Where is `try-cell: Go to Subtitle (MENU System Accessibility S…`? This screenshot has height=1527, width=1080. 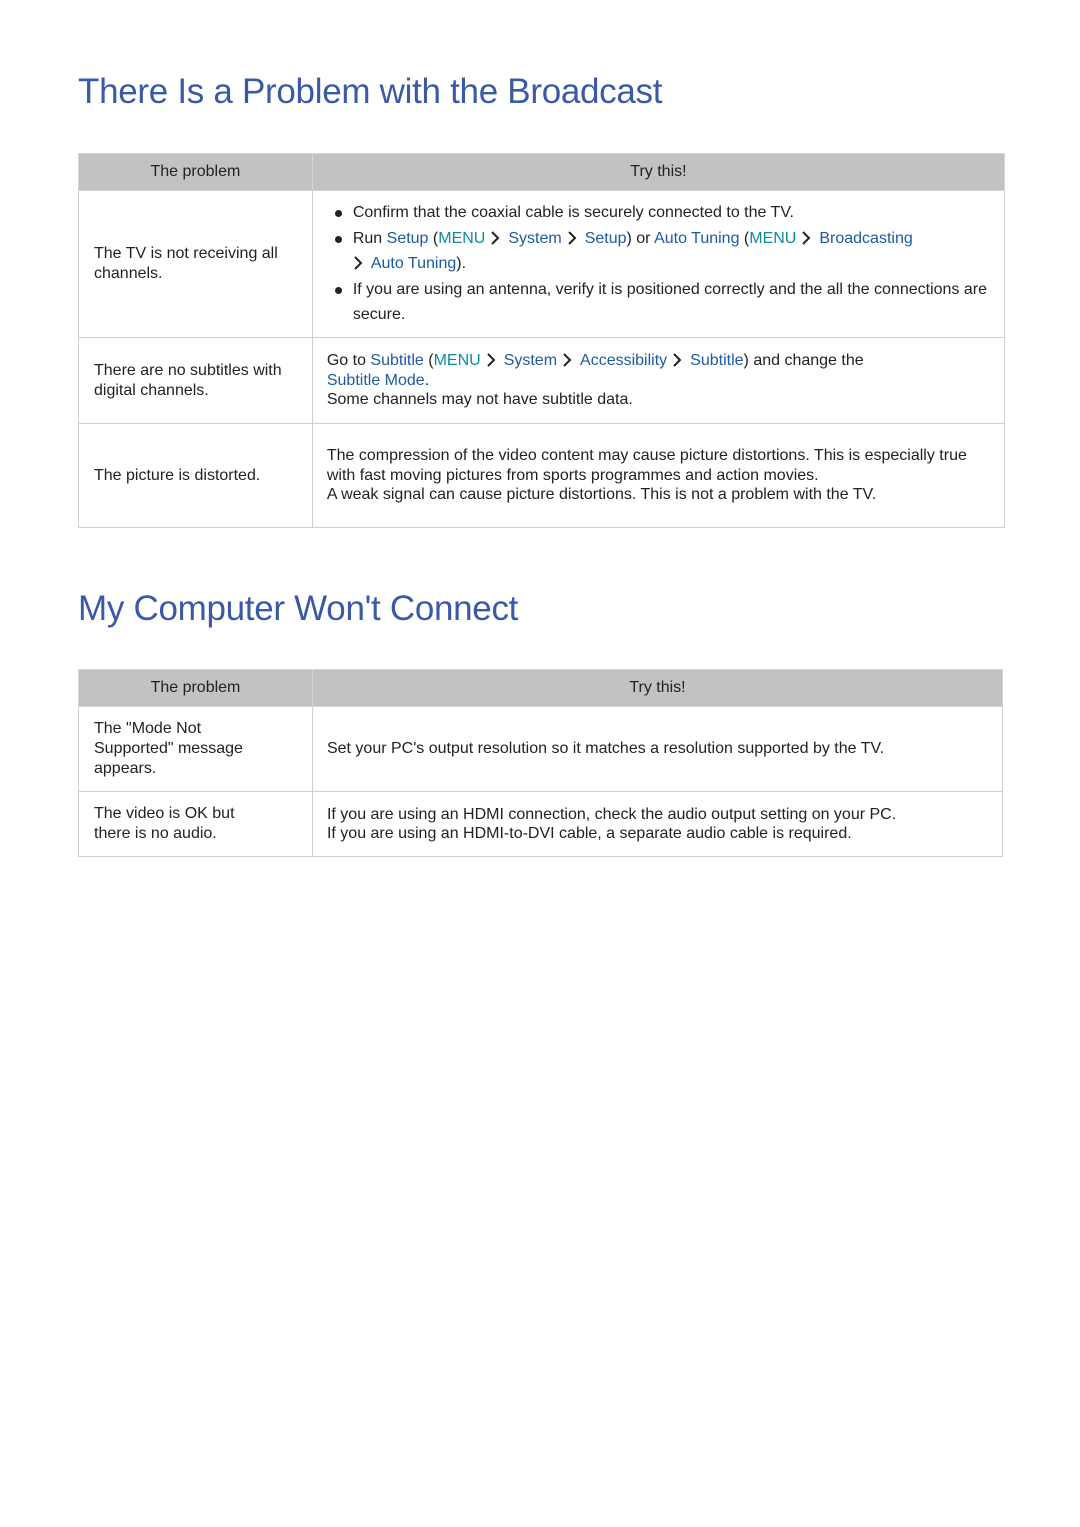 try-cell: Go to Subtitle (MENU System Accessibility S… is located at coordinates (658, 380).